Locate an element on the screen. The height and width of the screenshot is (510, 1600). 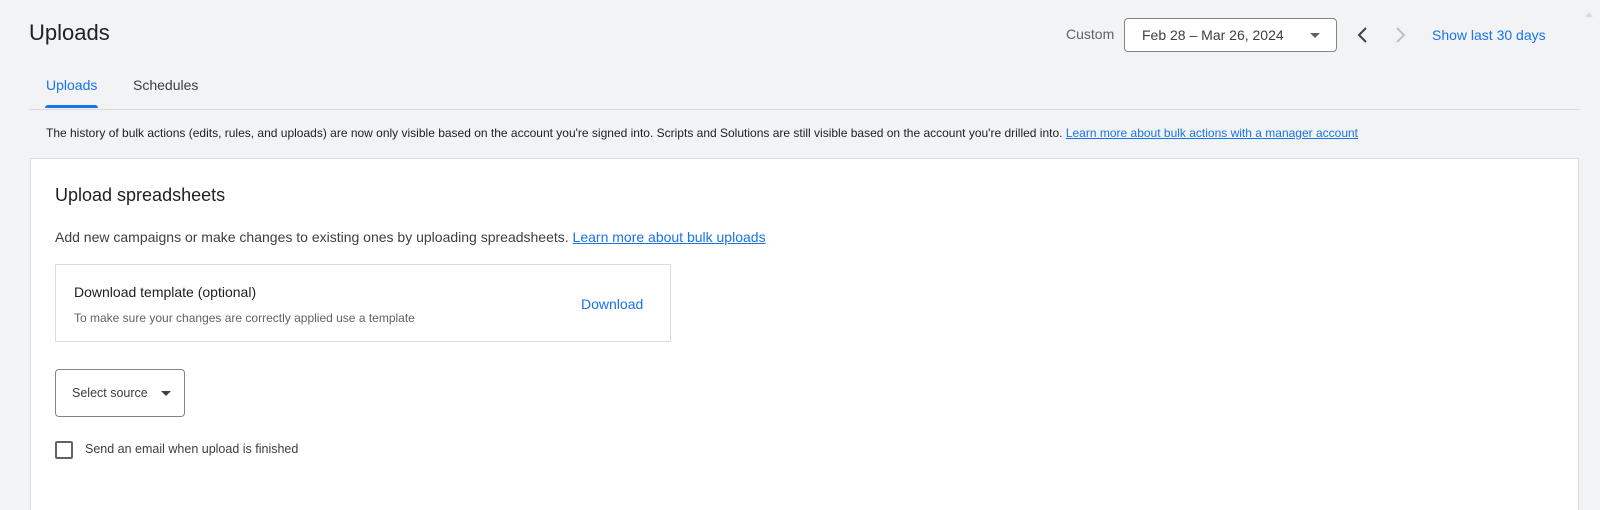
tab-schedules: Schedules is located at coordinates (165, 92).